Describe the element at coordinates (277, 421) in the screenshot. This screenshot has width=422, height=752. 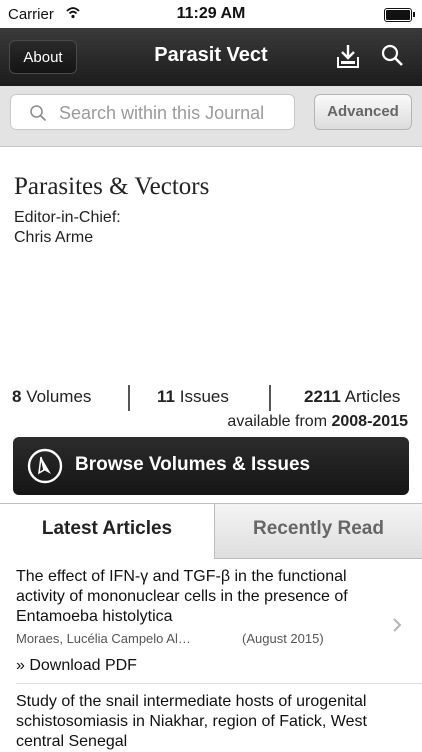
I see `available-label: available from` at that location.